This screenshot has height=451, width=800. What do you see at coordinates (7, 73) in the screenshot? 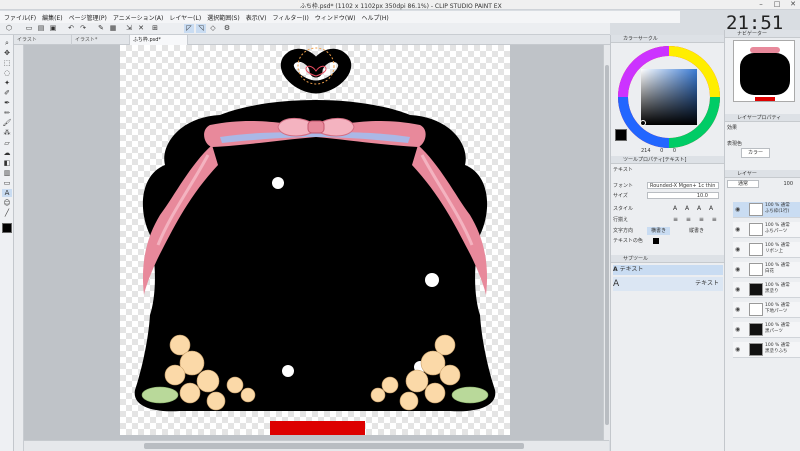
I see `lasso-tool-icon: ◌` at bounding box center [7, 73].